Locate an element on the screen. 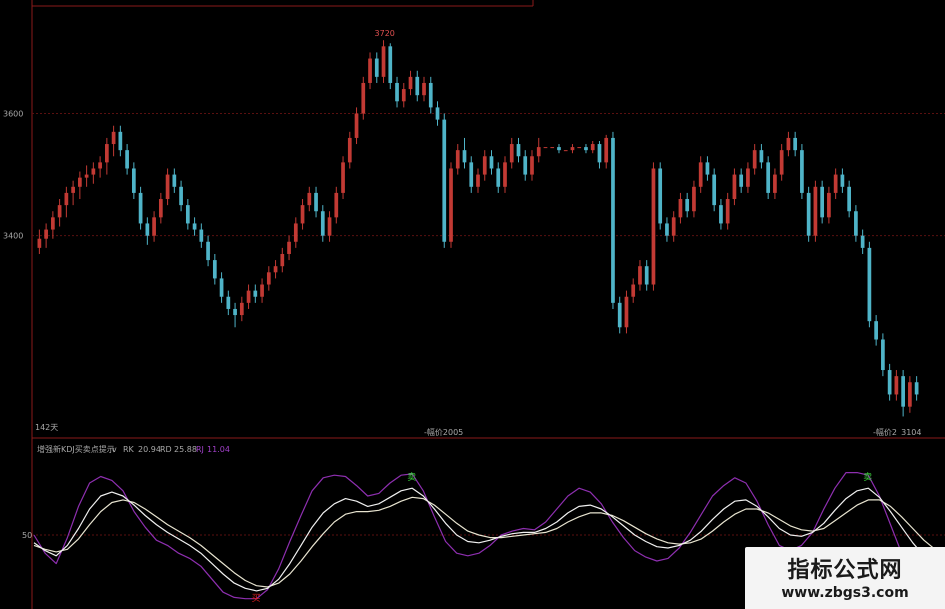 Image resolution: width=945 pixels, height=609 pixels. watermark-title: 指标公式网 is located at coordinates (845, 570).